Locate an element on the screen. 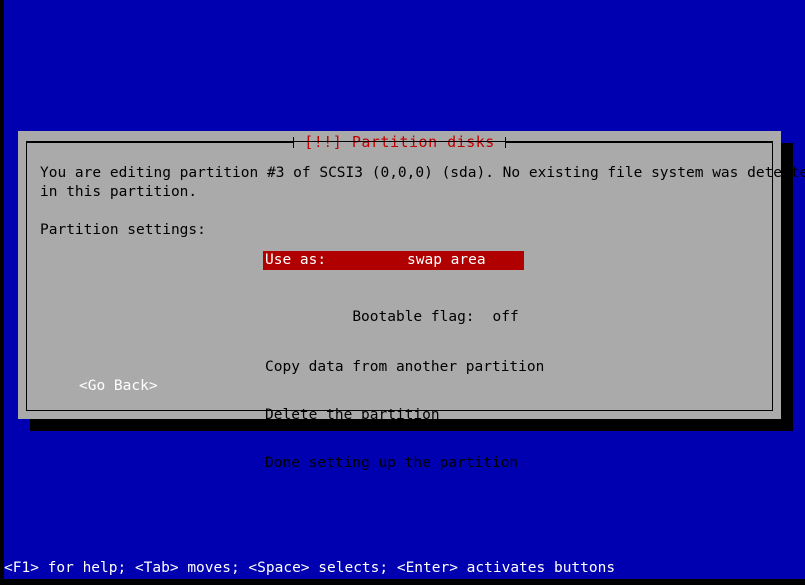 This screenshot has height=585, width=805. go-back-button: <Go Back> is located at coordinates (118, 386).